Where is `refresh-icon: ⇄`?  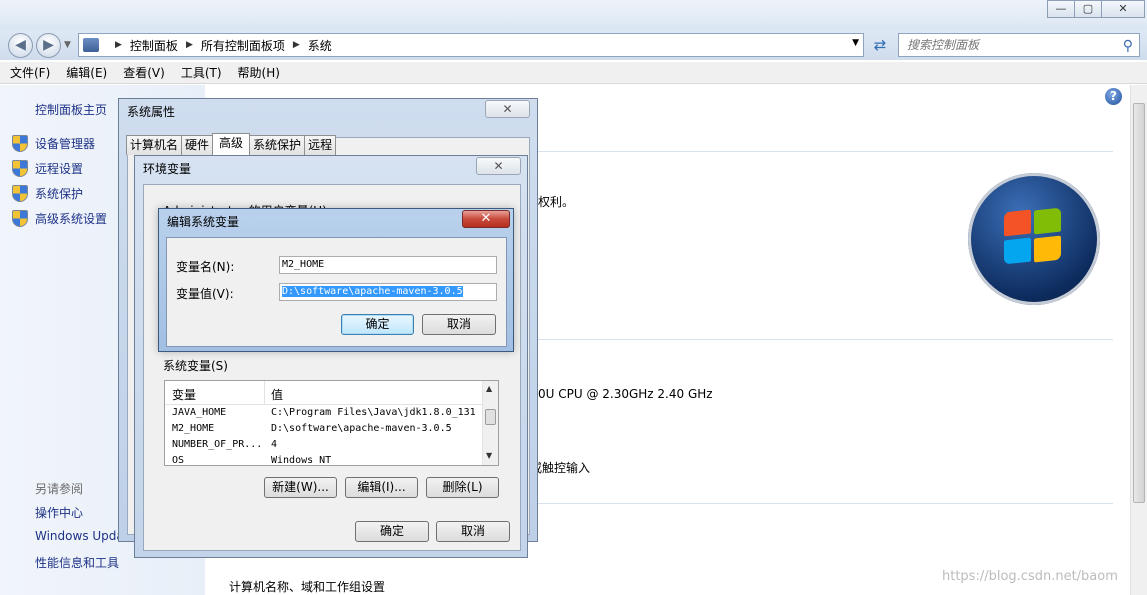
refresh-icon: ⇄ is located at coordinates (880, 45).